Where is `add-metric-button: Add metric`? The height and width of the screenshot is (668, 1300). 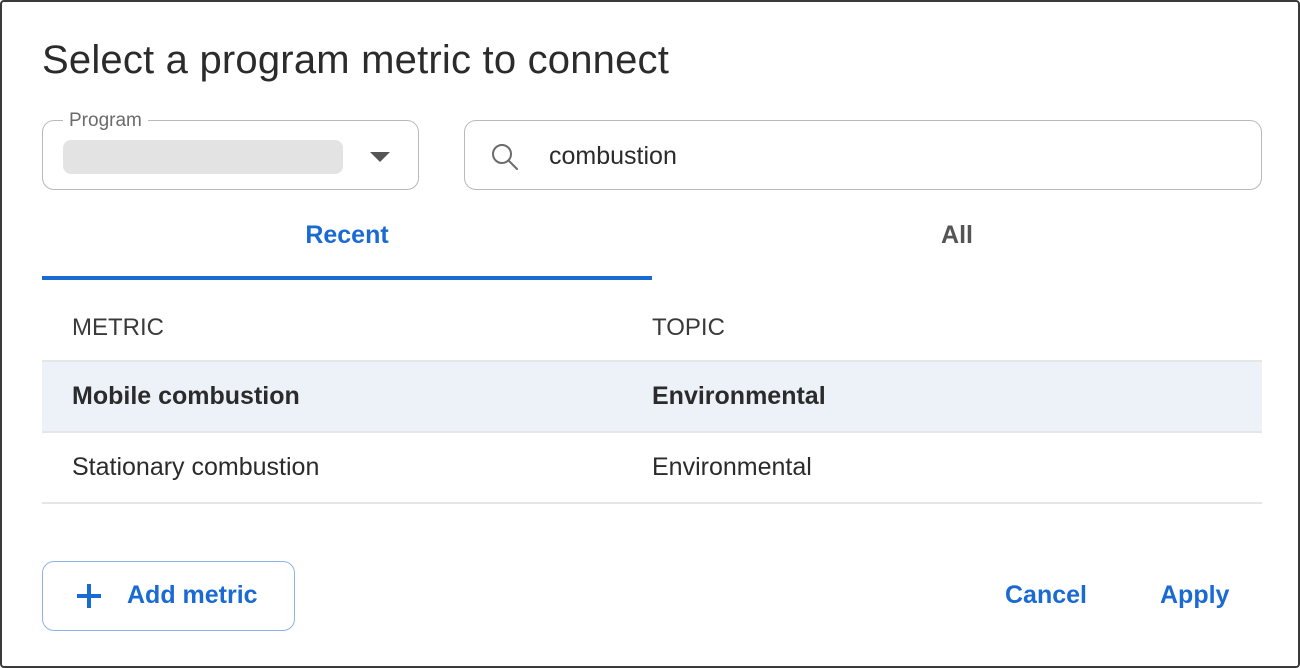
add-metric-button: Add metric is located at coordinates (168, 596).